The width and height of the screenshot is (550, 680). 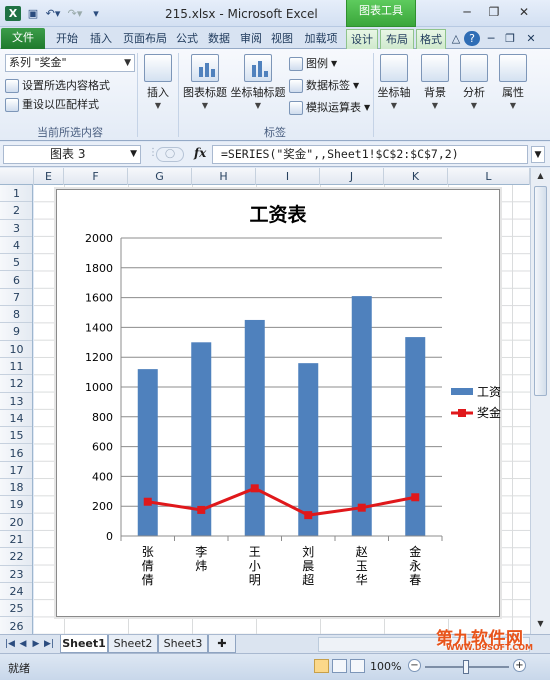 I want to click on column-header: I, so click(x=288, y=176).